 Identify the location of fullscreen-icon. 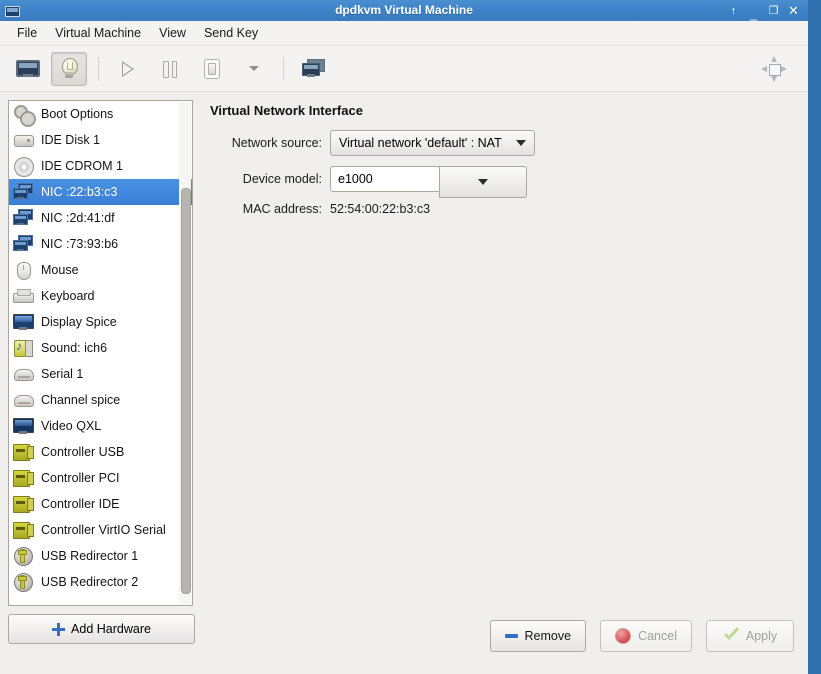
(774, 68).